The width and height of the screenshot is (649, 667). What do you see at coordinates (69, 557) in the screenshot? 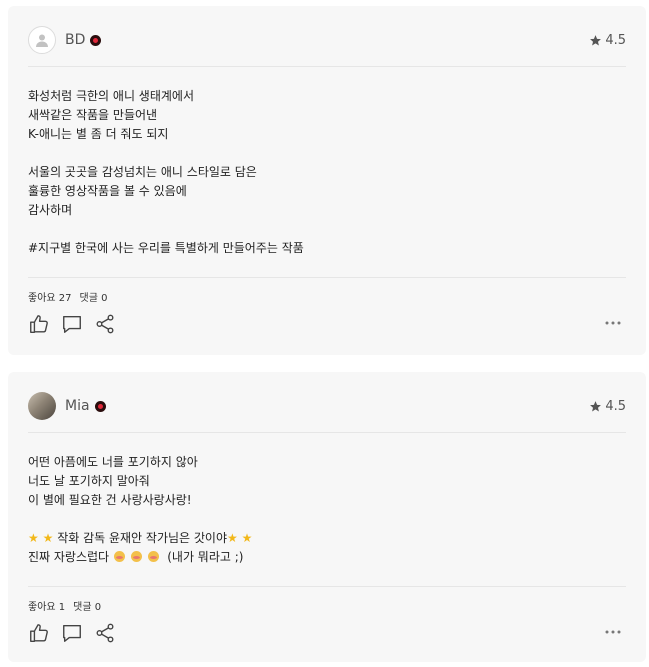
I see `review-line-text: 진짜 자랑스럽다` at bounding box center [69, 557].